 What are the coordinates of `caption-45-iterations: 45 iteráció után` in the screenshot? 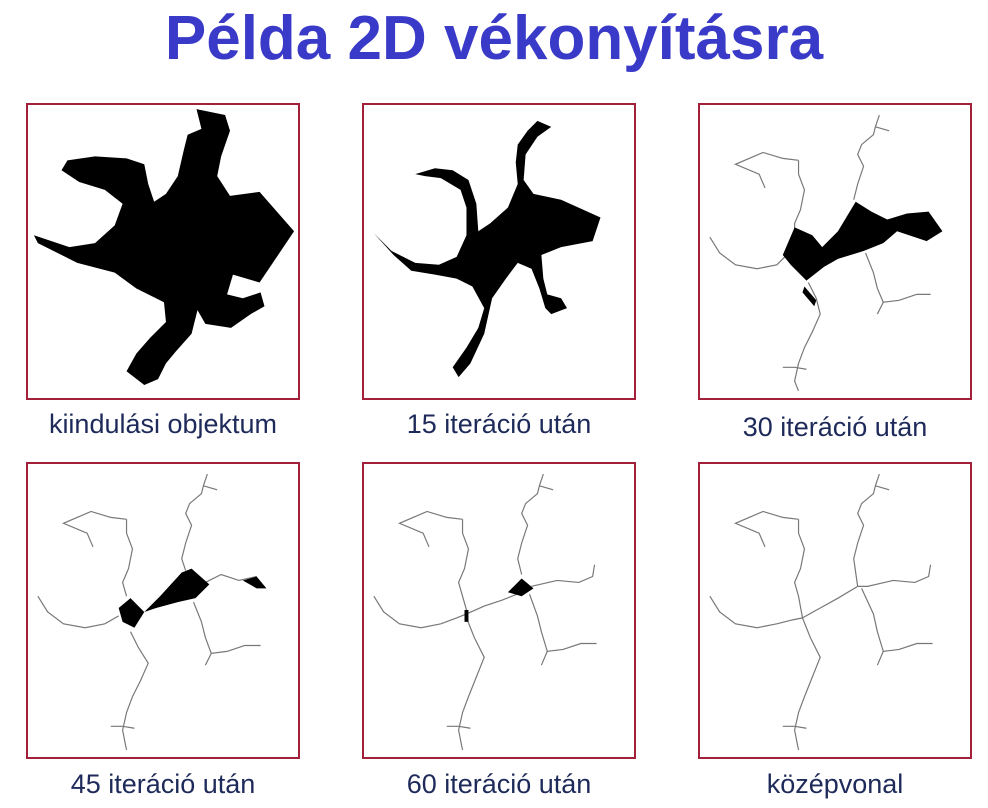 It's located at (163, 784).